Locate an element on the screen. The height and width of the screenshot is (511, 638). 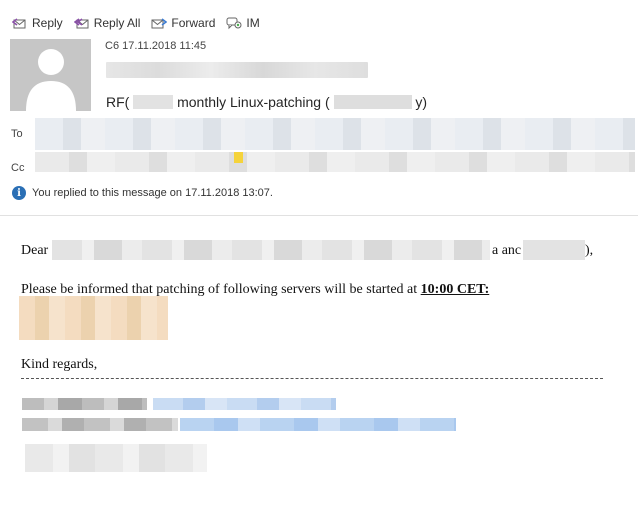
to-label: To is located at coordinates (17, 134).